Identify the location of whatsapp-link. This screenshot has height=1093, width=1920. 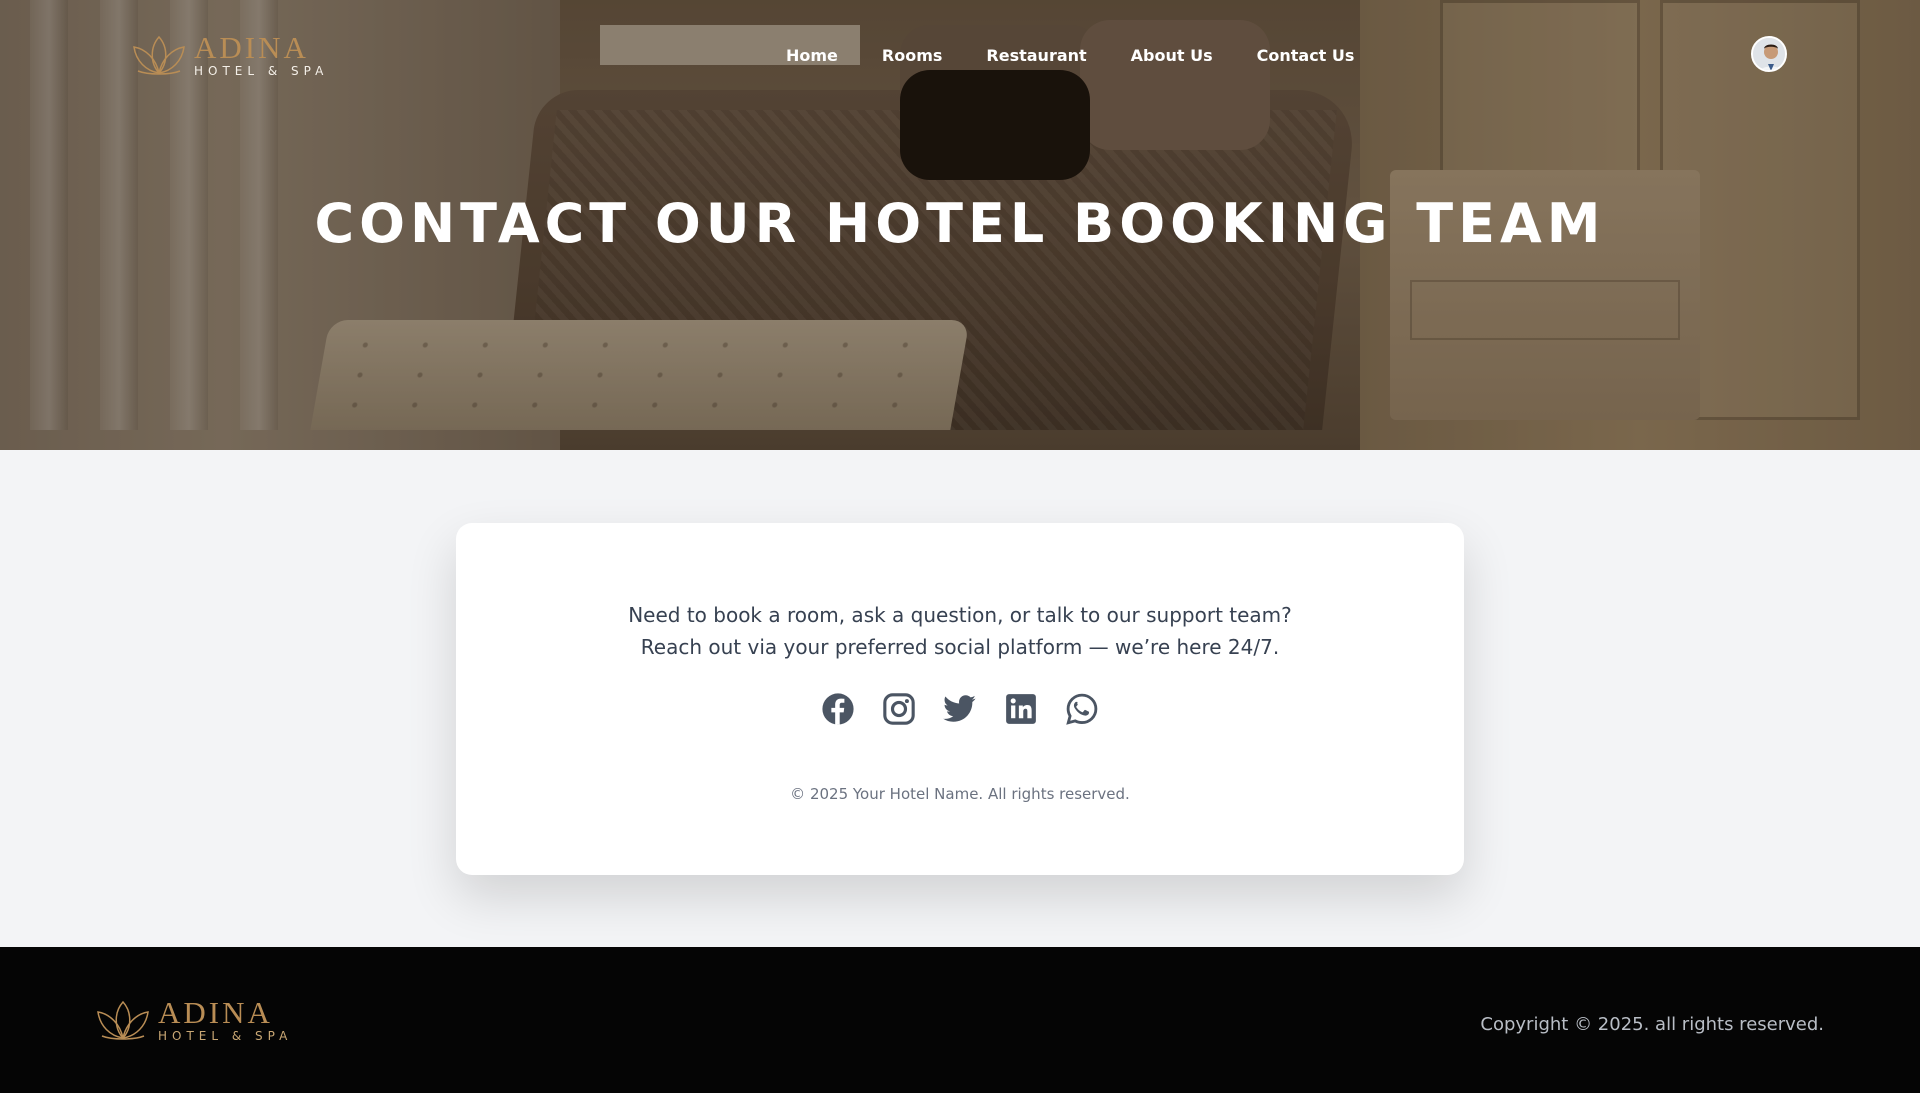
(1082, 708).